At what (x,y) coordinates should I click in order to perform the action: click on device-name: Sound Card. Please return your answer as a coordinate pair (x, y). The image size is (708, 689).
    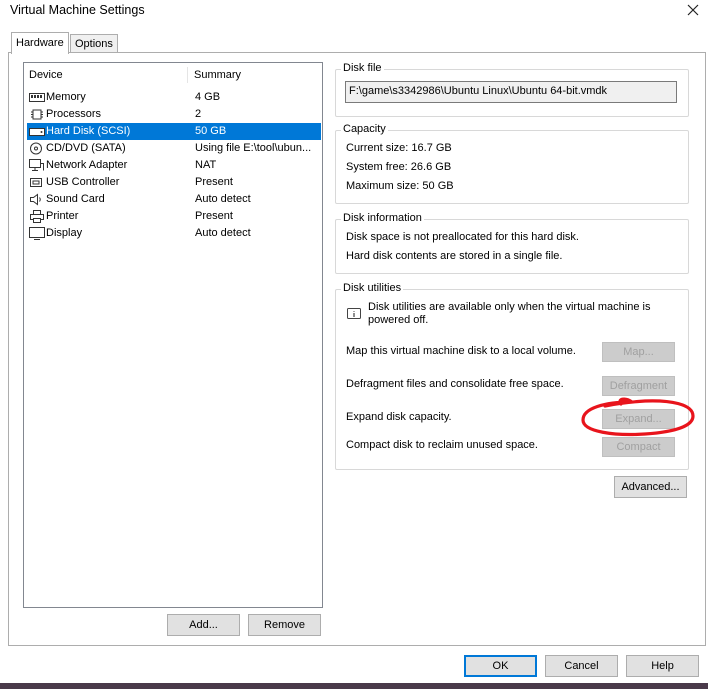
    Looking at the image, I should click on (75, 199).